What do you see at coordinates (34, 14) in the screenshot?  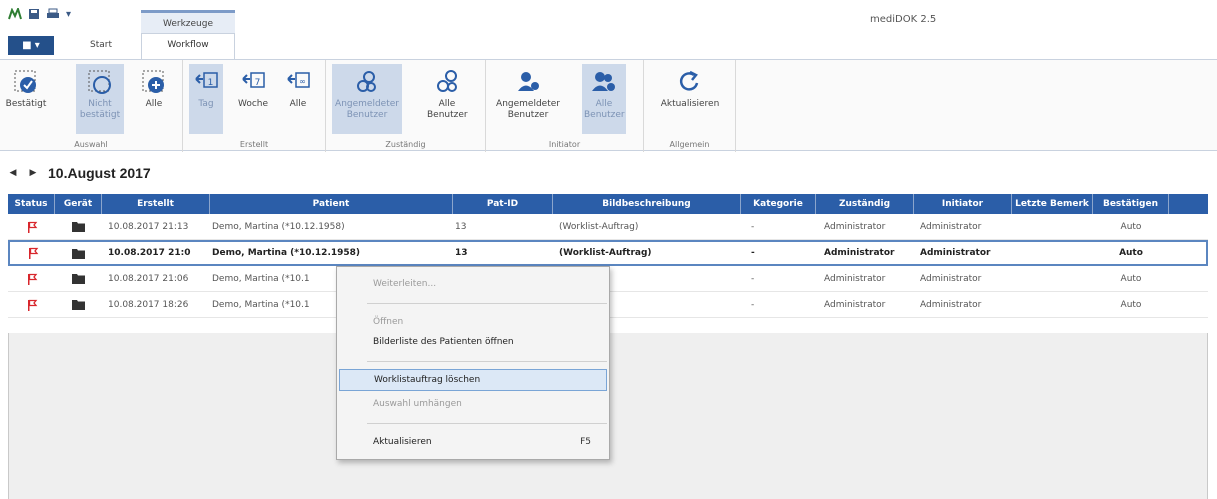 I see `save-icon` at bounding box center [34, 14].